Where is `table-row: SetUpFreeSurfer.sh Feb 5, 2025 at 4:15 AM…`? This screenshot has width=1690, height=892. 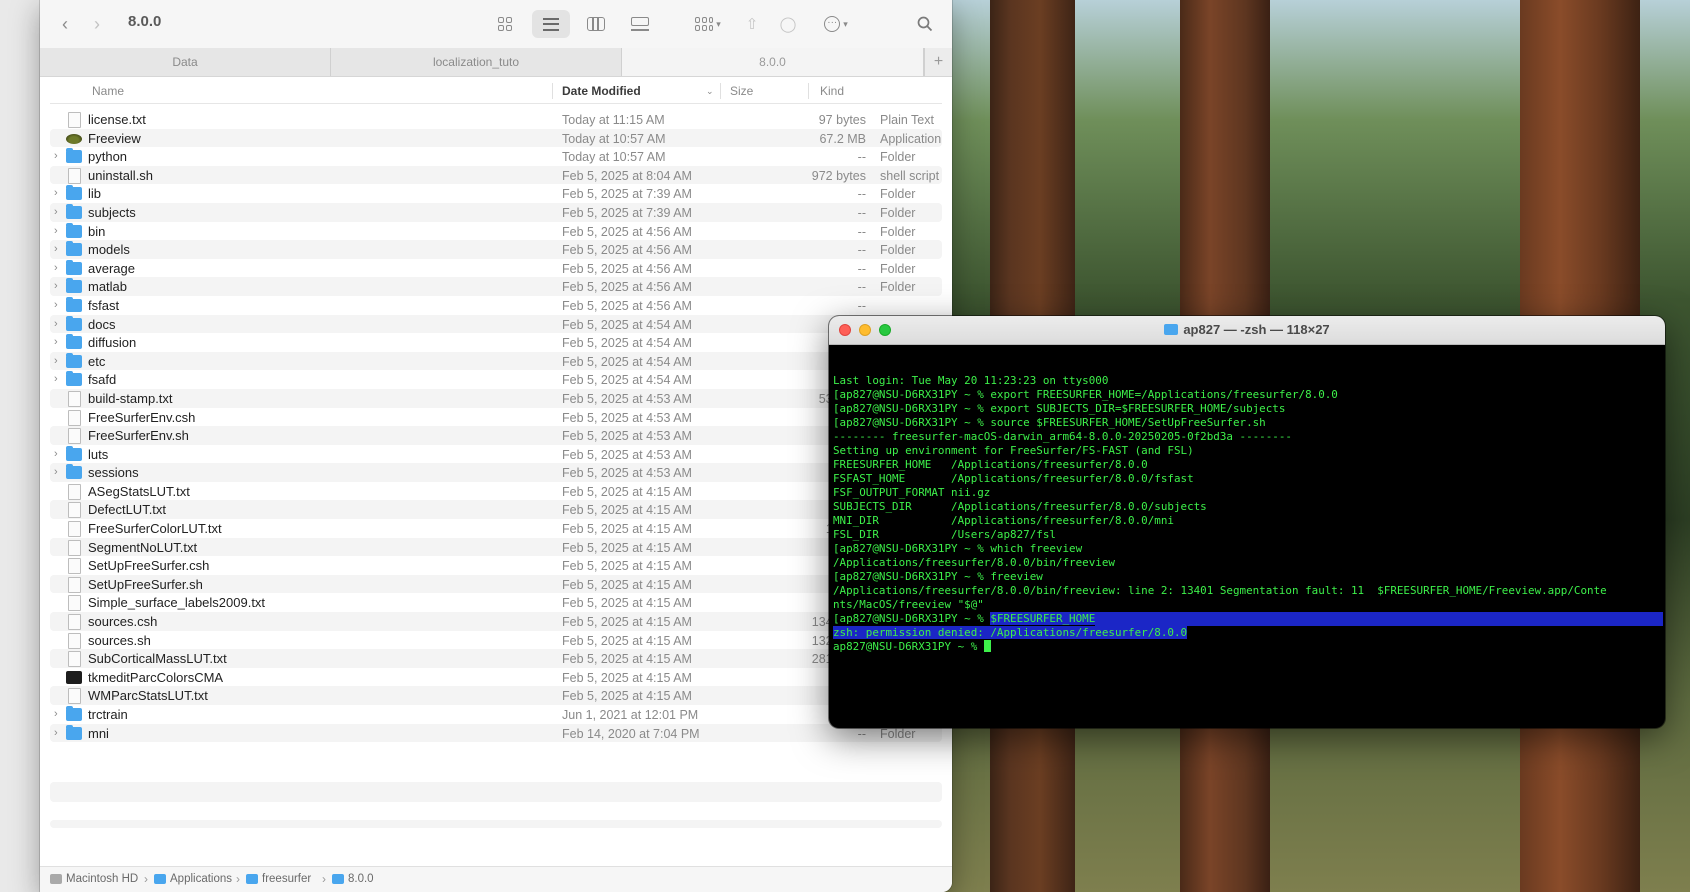 table-row: SetUpFreeSurfer.sh Feb 5, 2025 at 4:15 AM… is located at coordinates (496, 584).